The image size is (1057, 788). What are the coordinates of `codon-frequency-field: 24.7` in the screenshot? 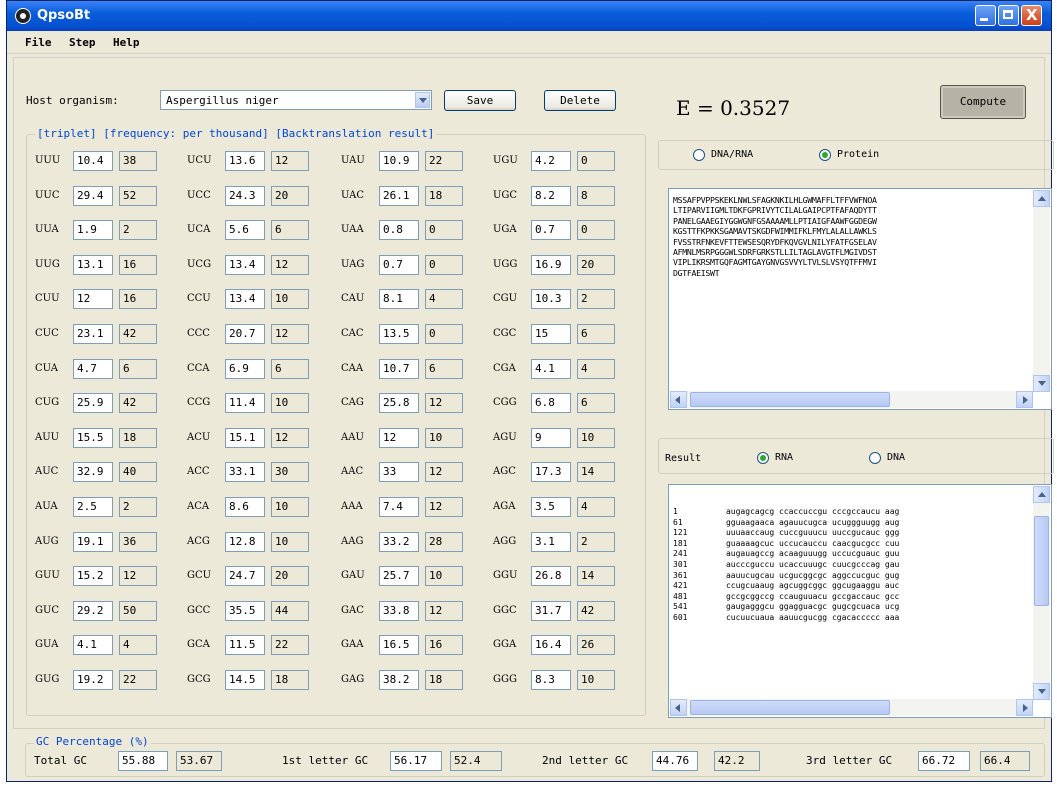 It's located at (245, 576).